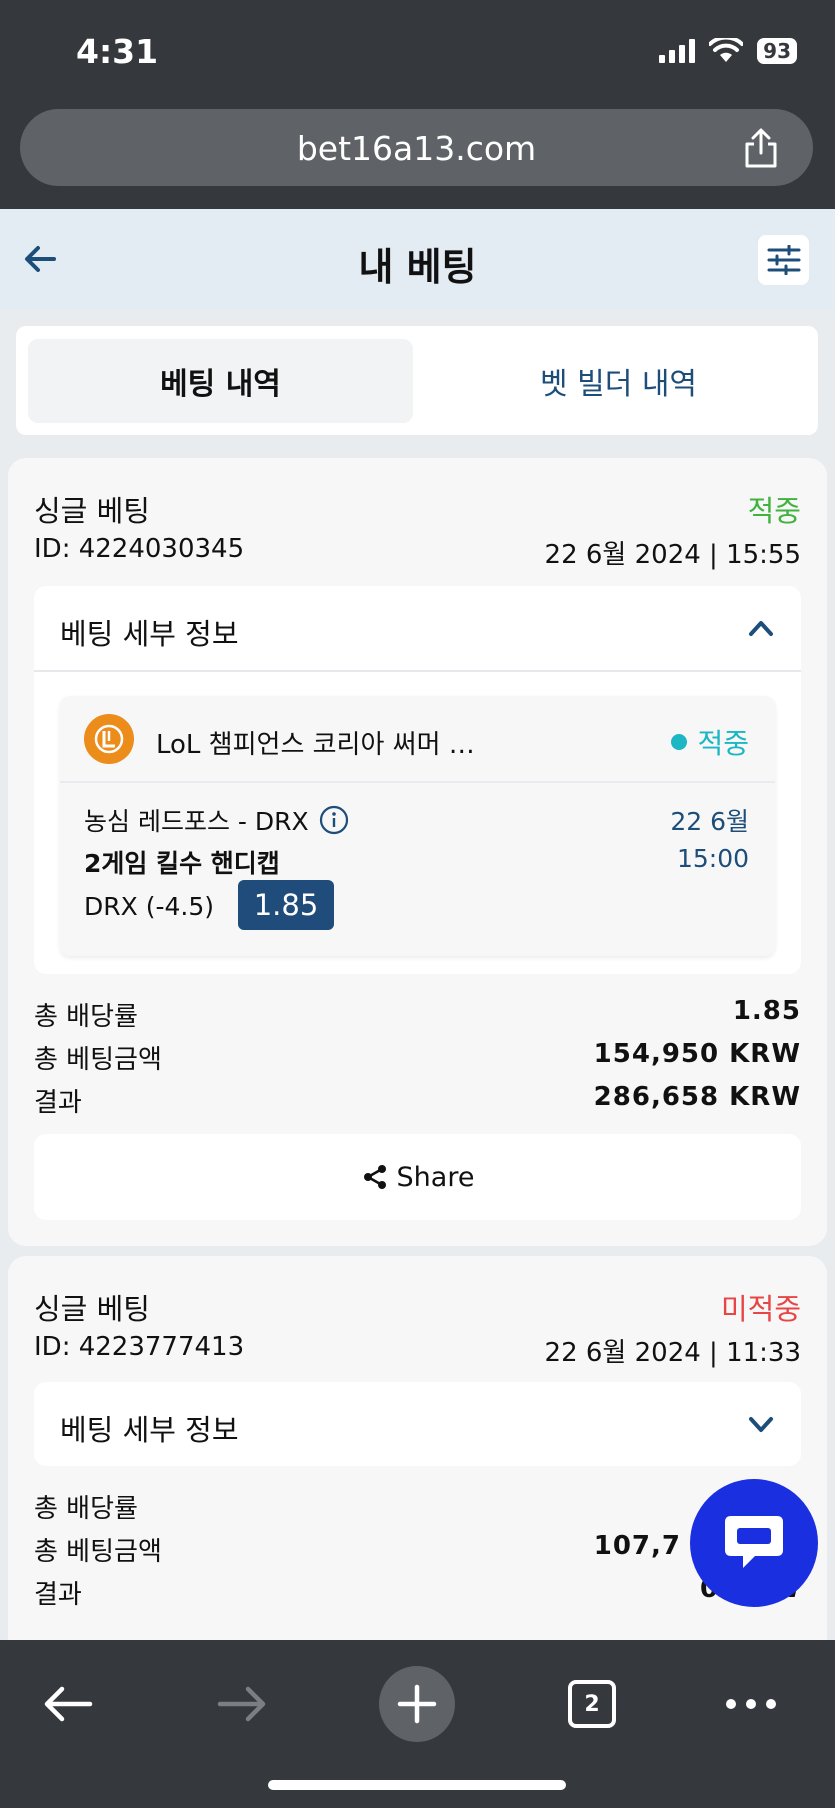 Image resolution: width=835 pixels, height=1808 pixels. I want to click on plus-icon, so click(417, 1704).